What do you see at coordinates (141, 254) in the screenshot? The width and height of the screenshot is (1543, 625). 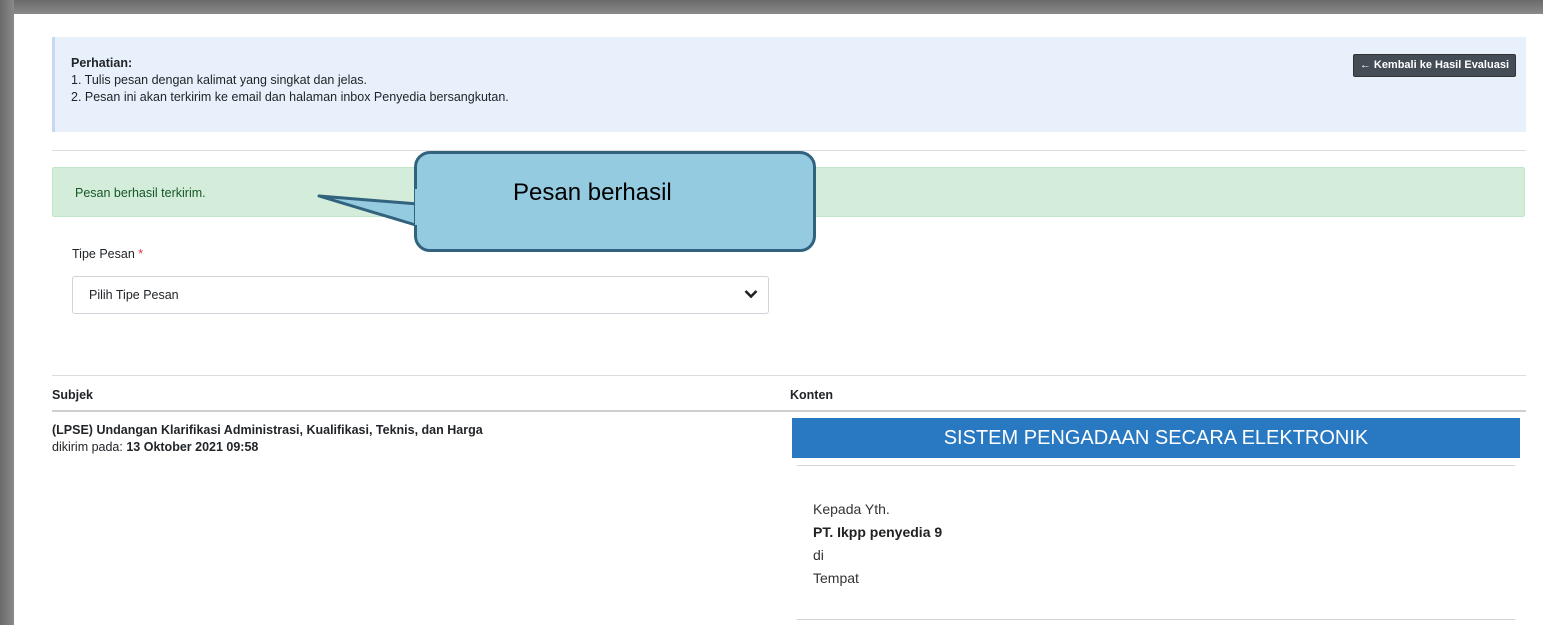 I see `required-mark: *` at bounding box center [141, 254].